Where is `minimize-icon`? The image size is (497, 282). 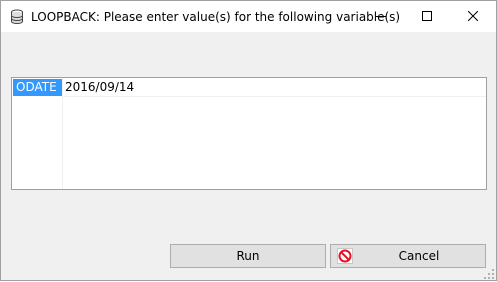
minimize-icon is located at coordinates (381, 16).